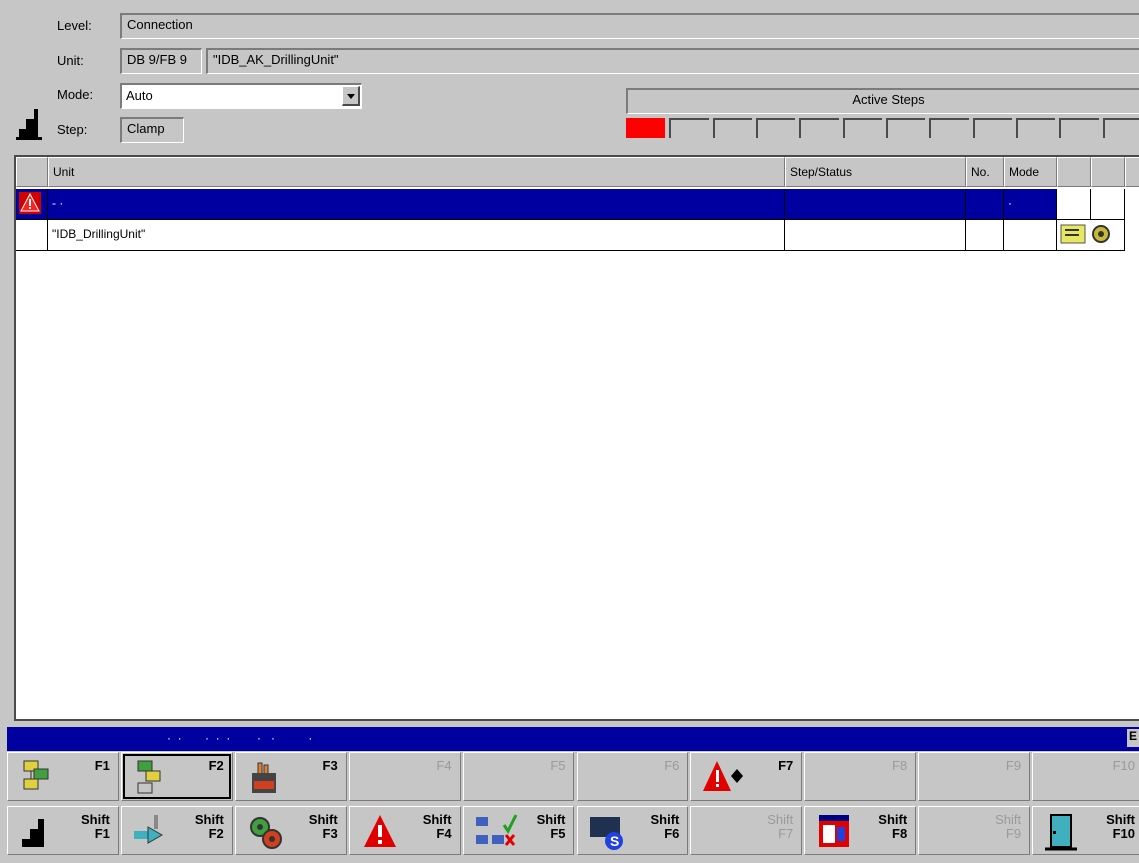  Describe the element at coordinates (266, 778) in the screenshot. I see `manual-hand-icon` at that location.